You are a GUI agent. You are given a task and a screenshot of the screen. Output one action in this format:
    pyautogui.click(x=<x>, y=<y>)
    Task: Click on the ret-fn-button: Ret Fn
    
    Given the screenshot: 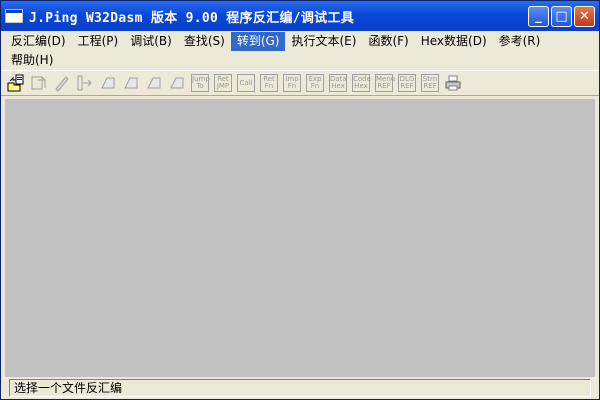 What is the action you would take?
    pyautogui.click(x=269, y=83)
    